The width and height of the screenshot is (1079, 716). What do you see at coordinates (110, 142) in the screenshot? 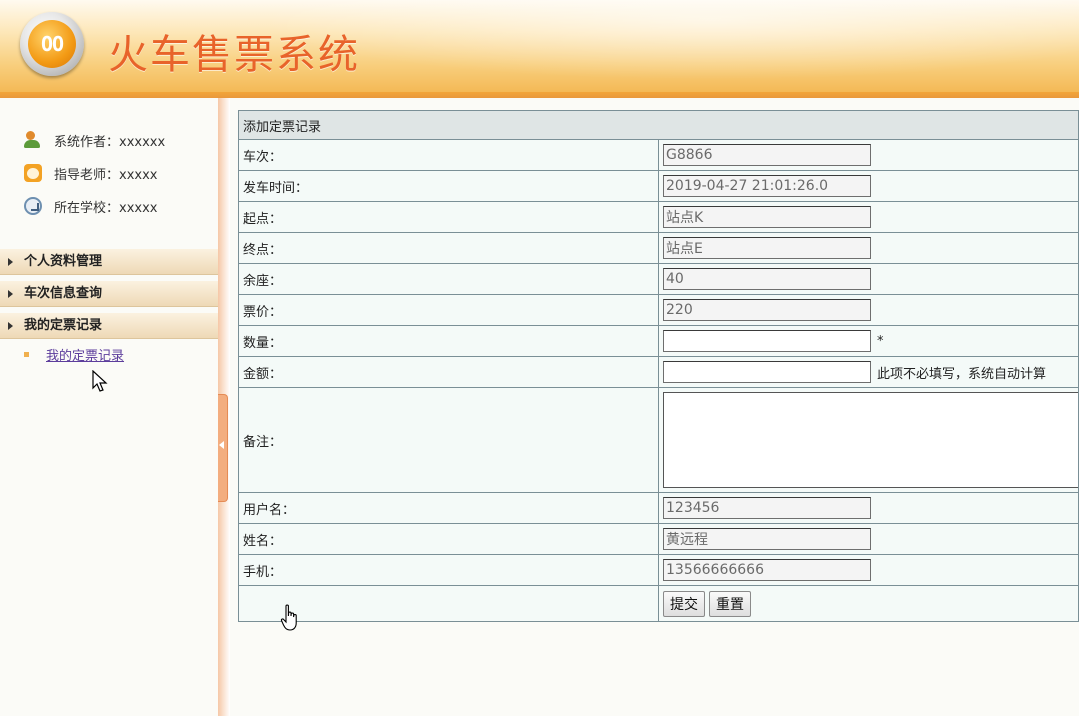
I see `author-text: 系统作者：xxxxxx` at bounding box center [110, 142].